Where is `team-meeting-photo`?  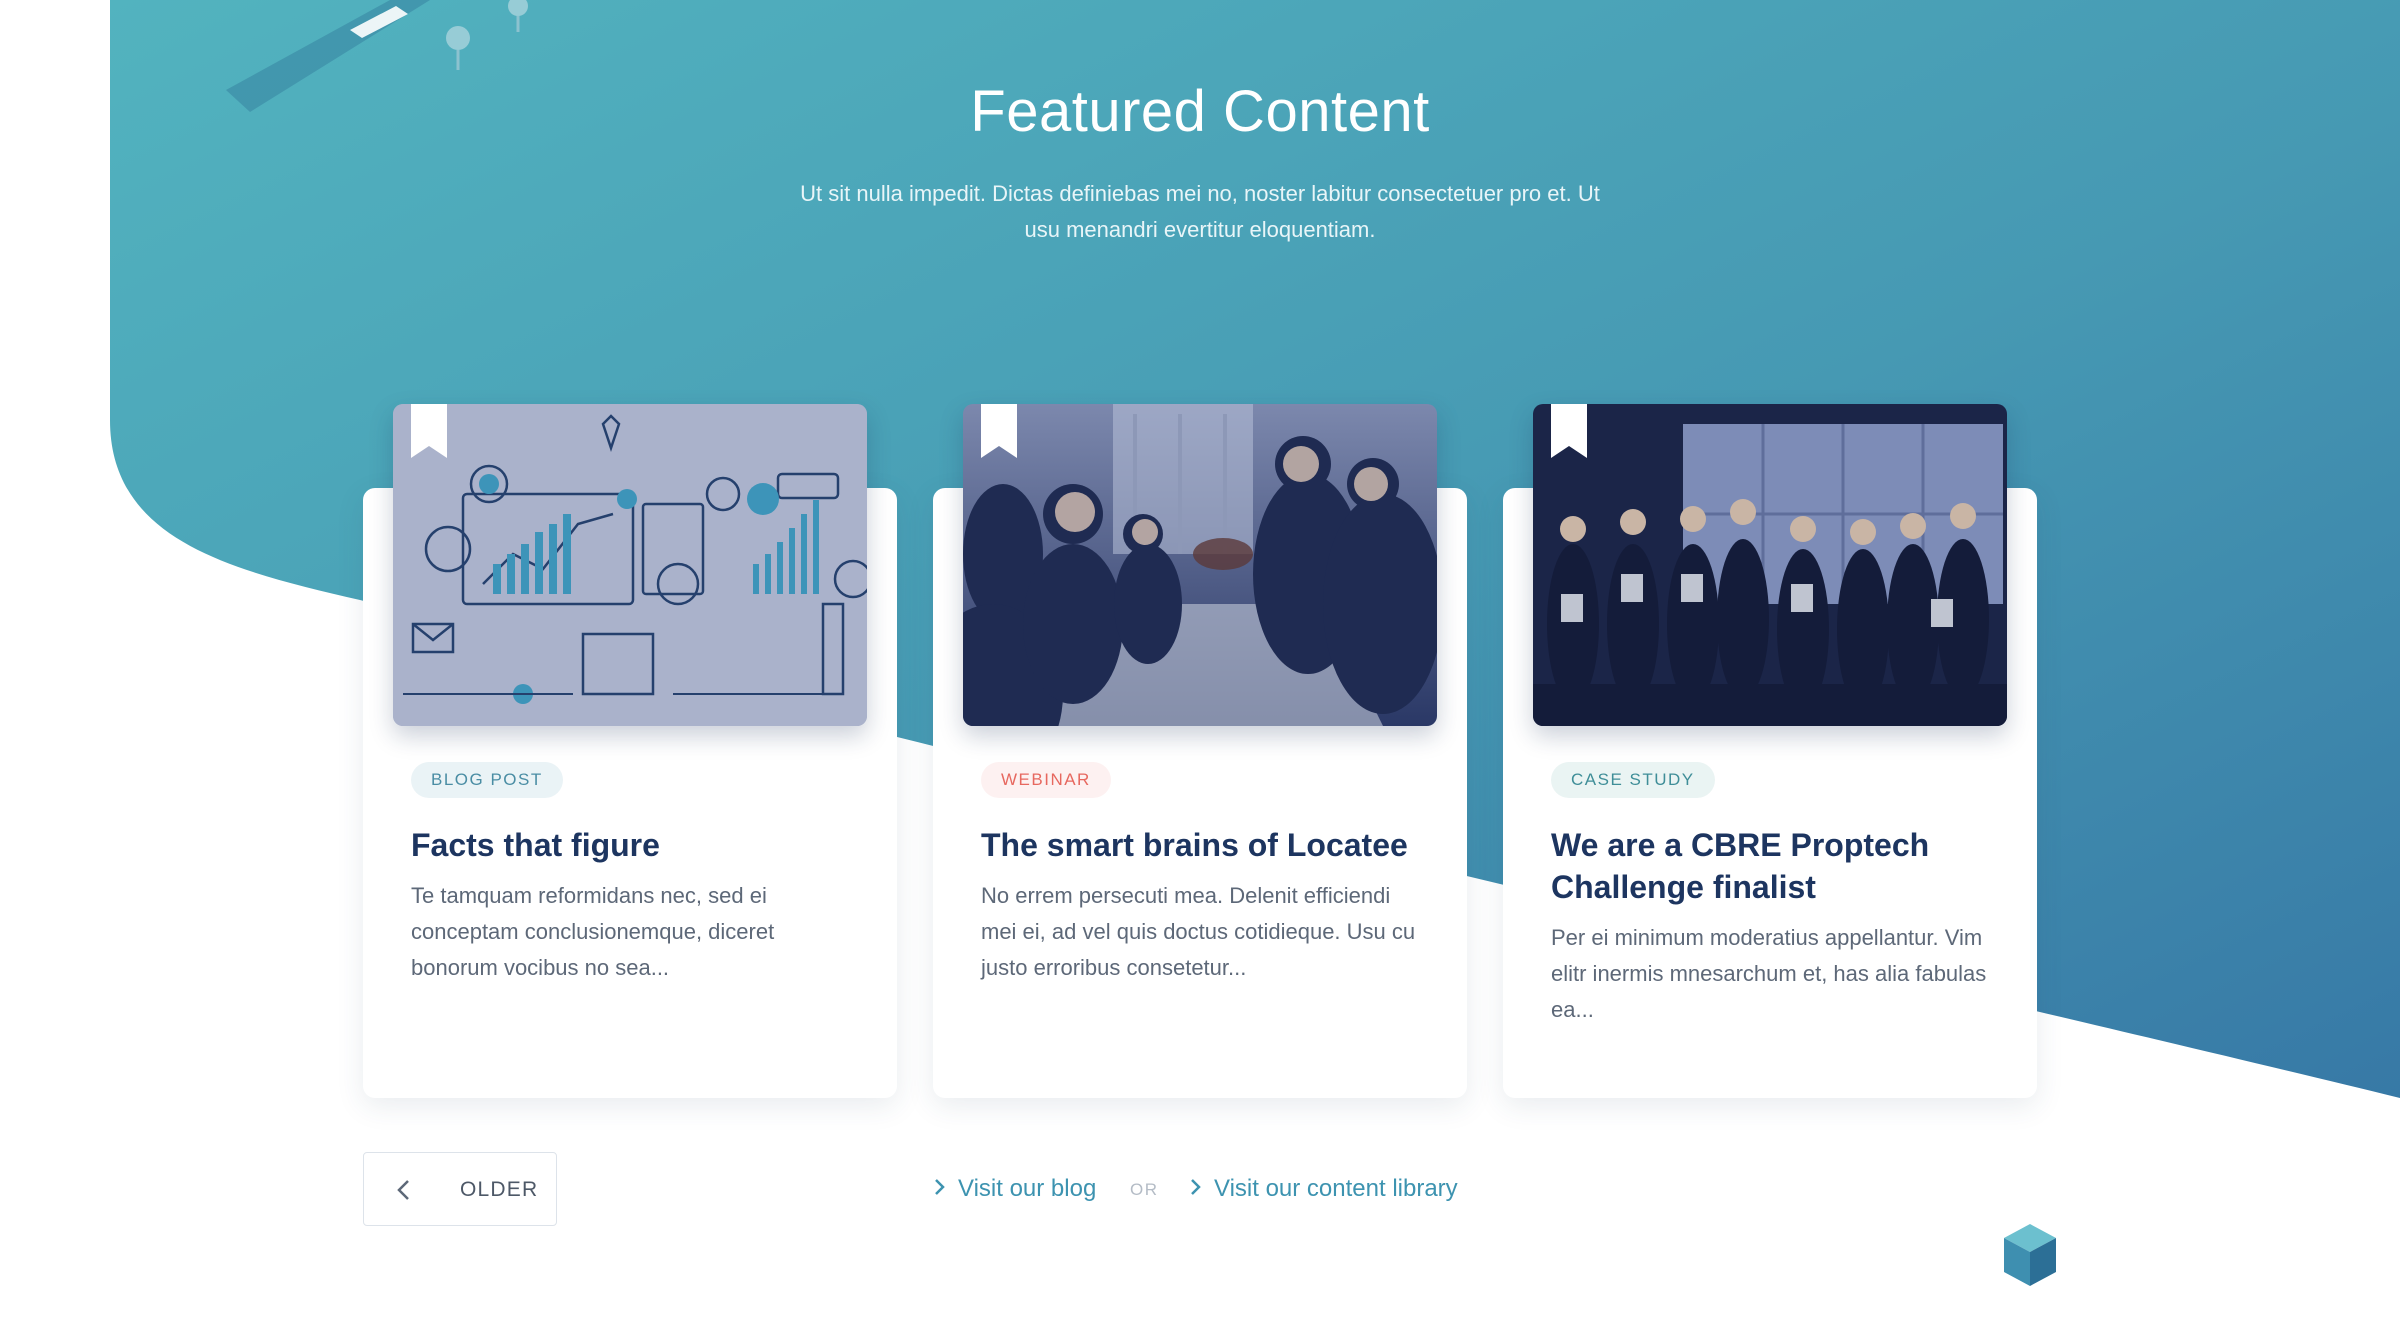 team-meeting-photo is located at coordinates (1200, 565).